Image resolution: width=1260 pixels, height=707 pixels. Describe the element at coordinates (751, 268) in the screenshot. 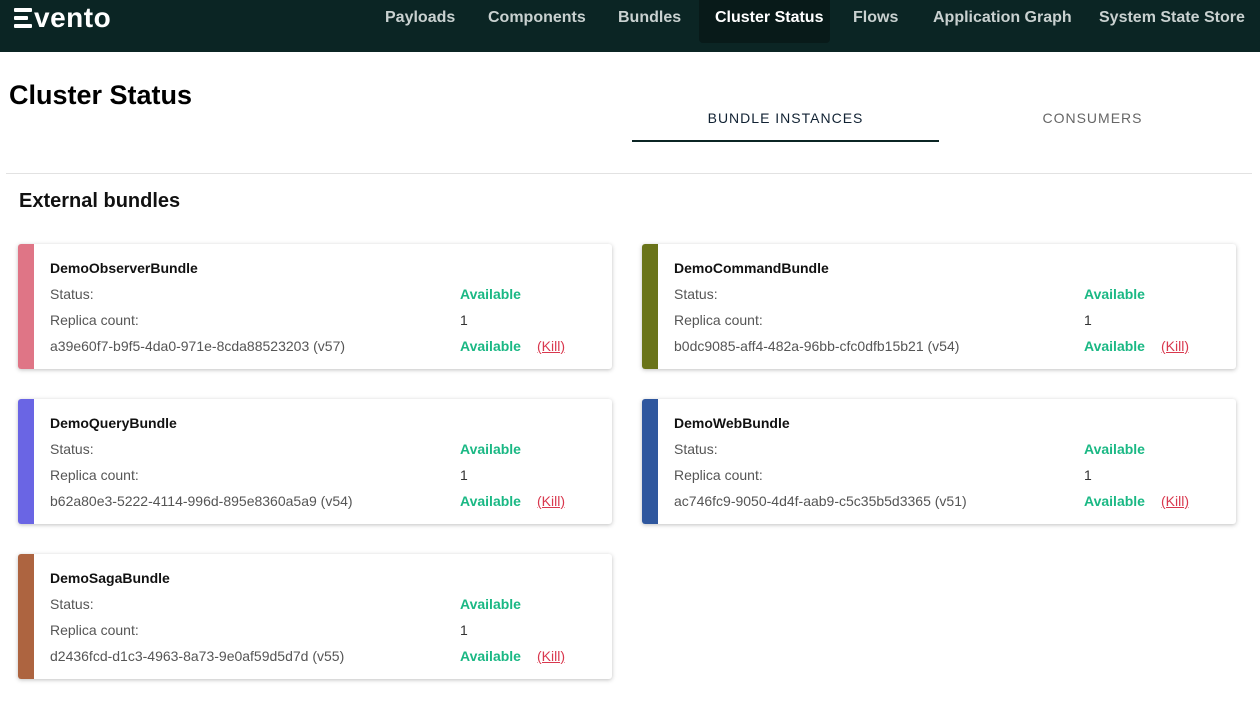

I see `bundle-name: DemoCommandBundle` at that location.